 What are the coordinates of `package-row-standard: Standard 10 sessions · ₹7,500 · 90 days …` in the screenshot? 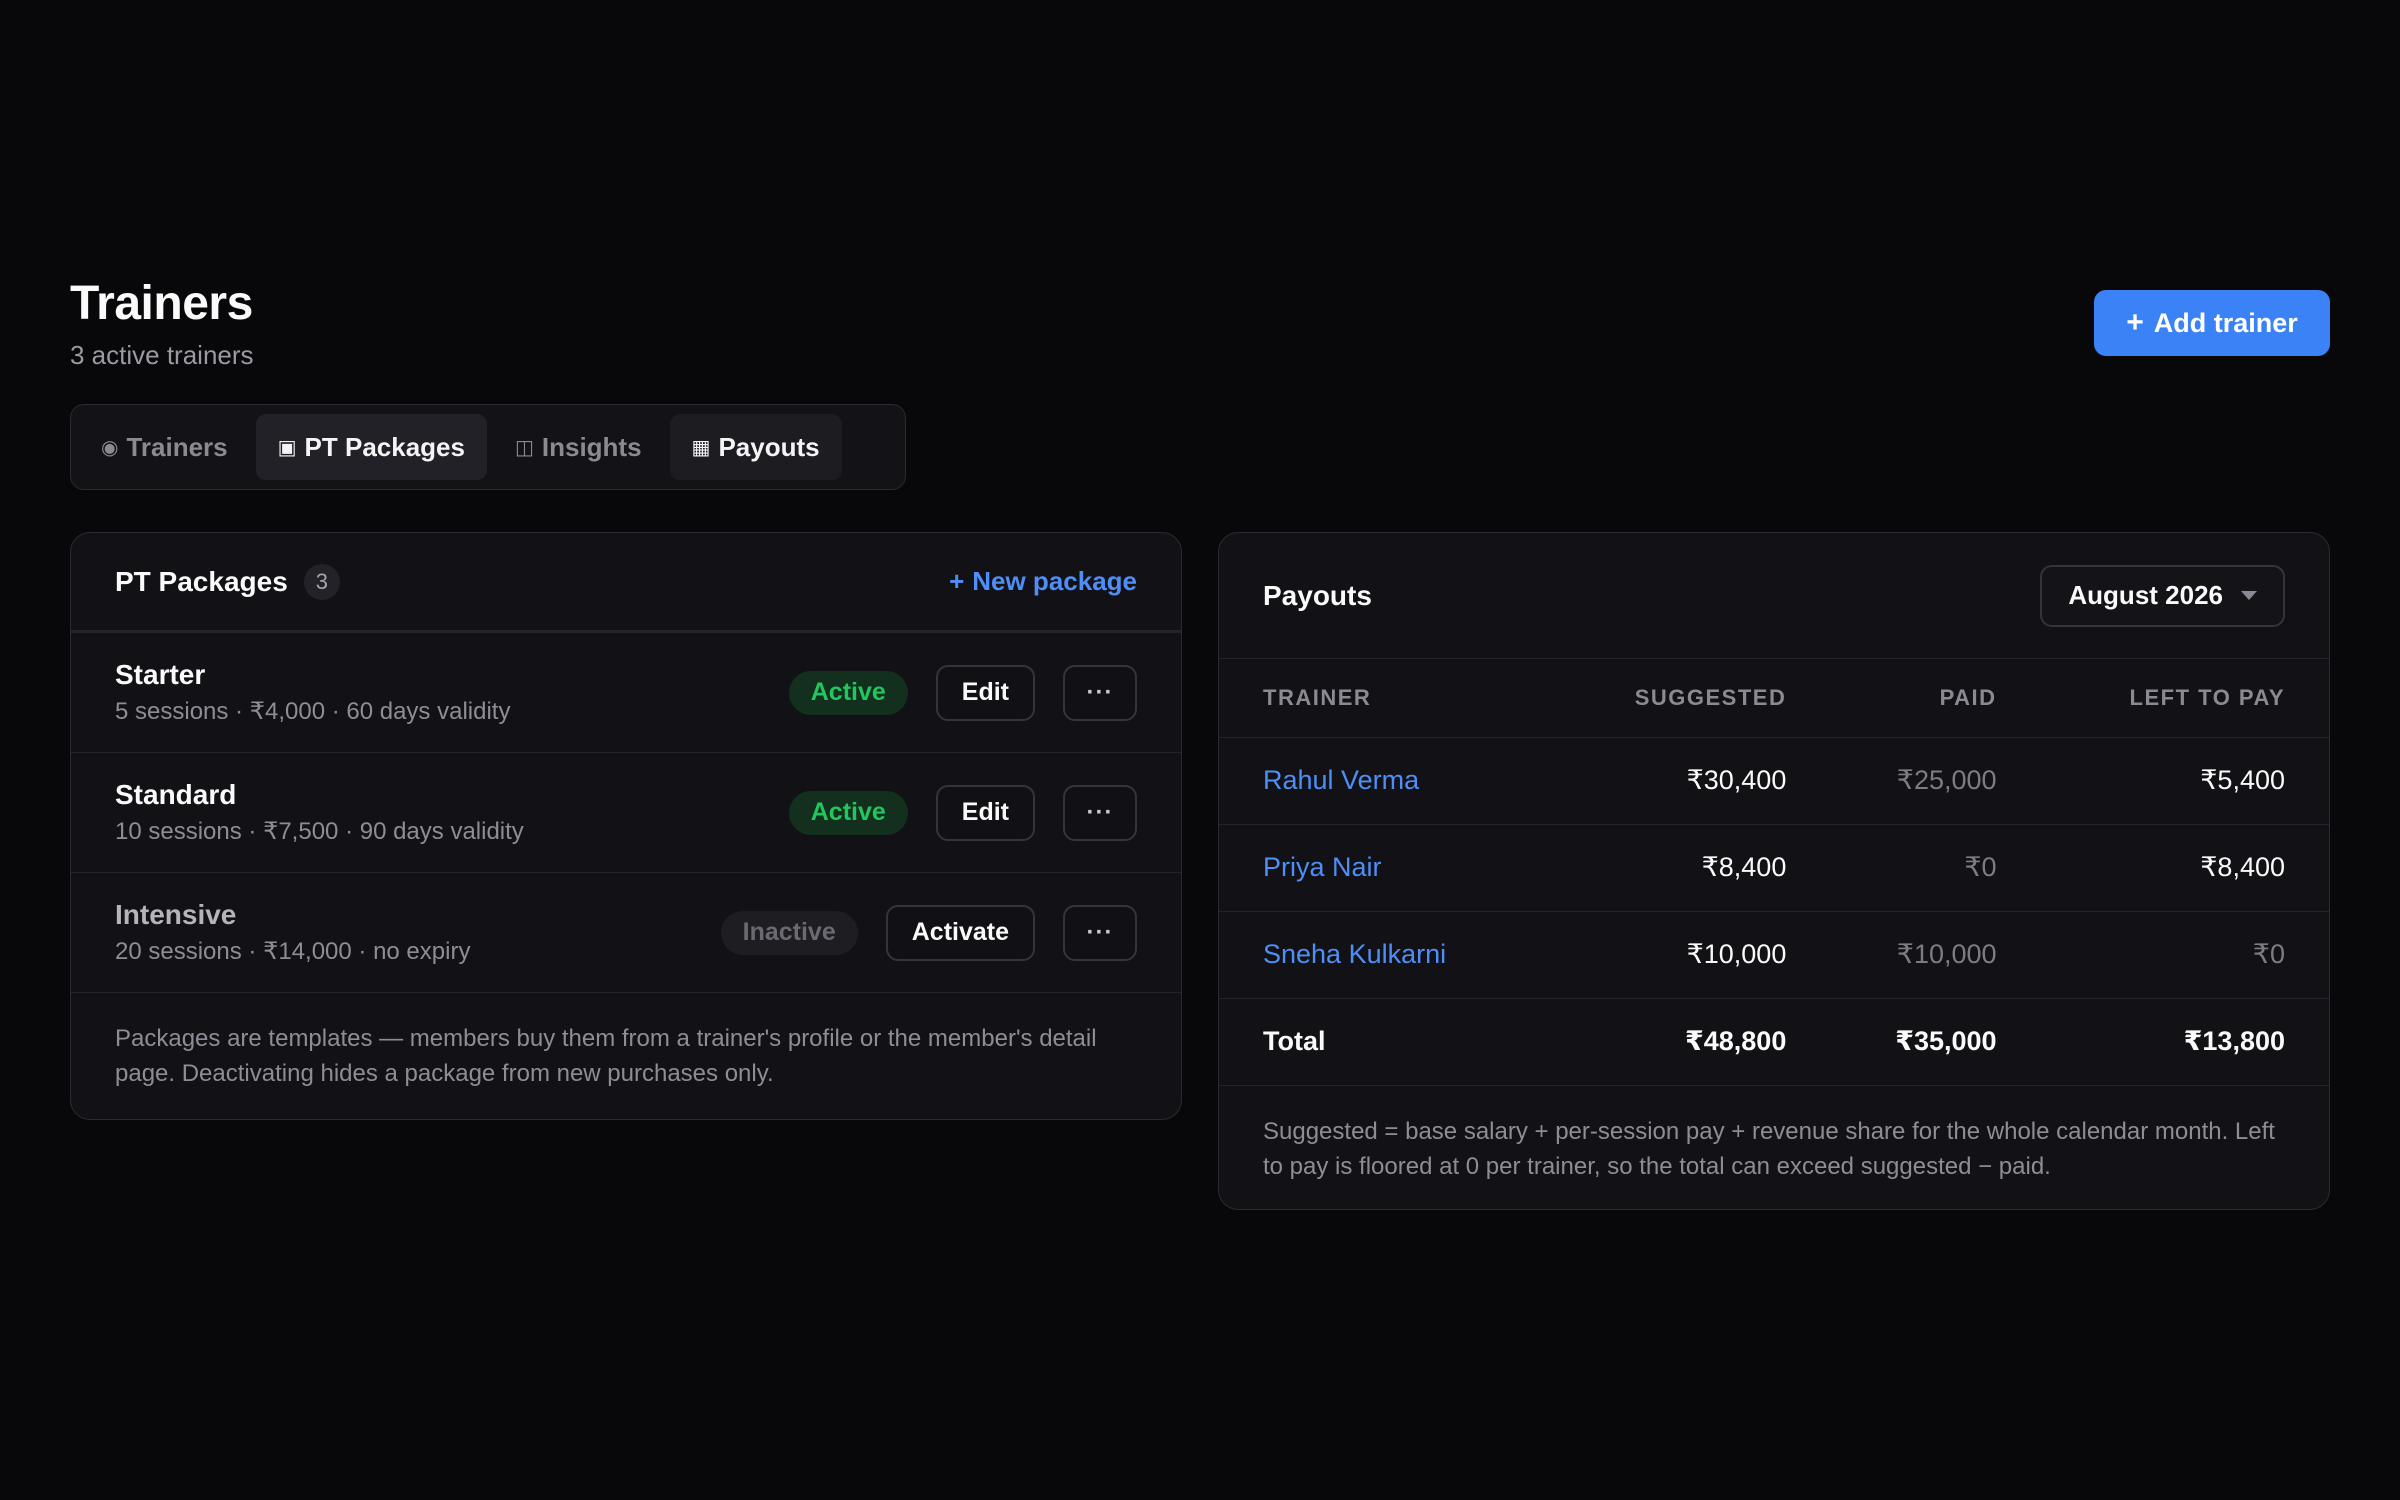 It's located at (626, 813).